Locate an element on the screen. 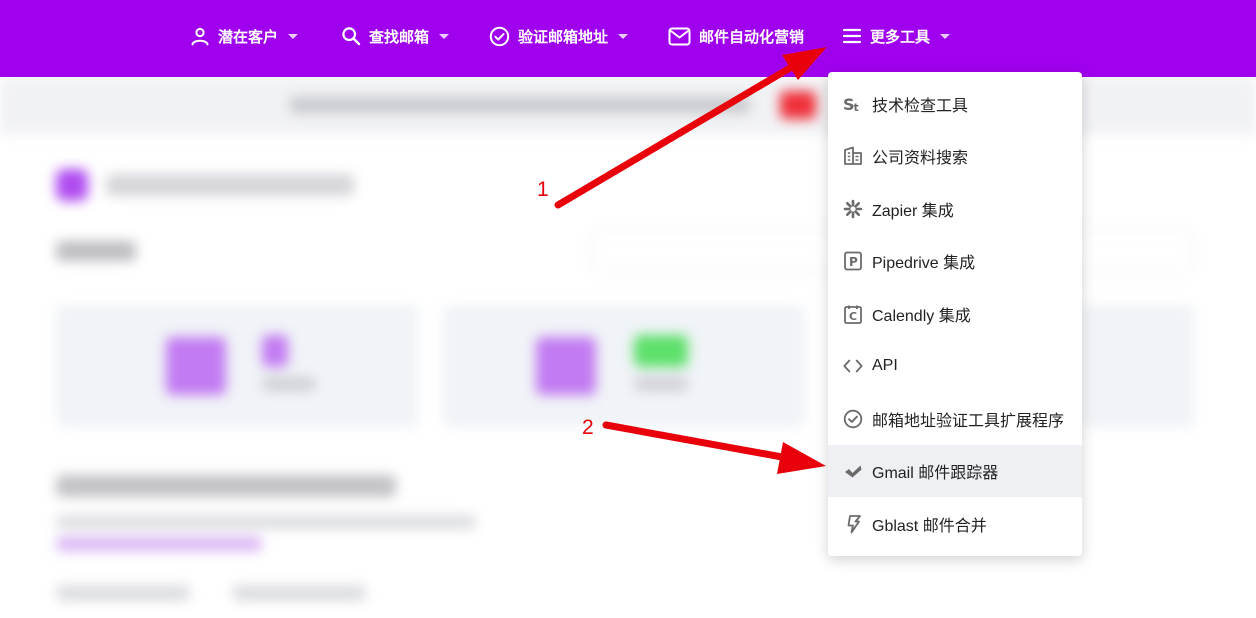 The image size is (1256, 618). top-navigation-bar: 潜在客户 查找邮箱 验证邮箱地址 邮件自动化营销 更多工具 is located at coordinates (628, 38).